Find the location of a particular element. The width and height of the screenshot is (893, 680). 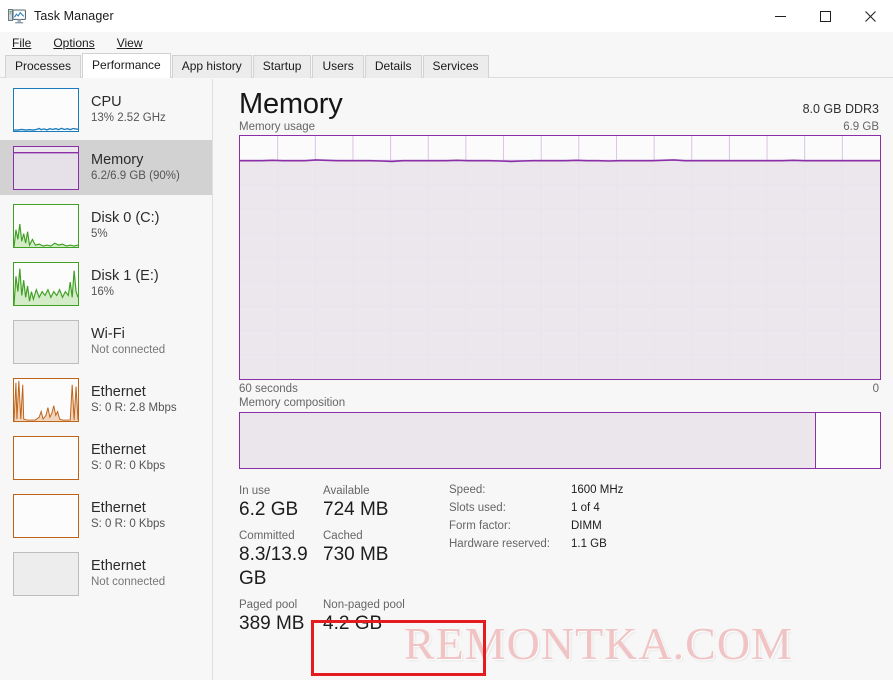

ethernet-3-title: Ethernet is located at coordinates (118, 507).